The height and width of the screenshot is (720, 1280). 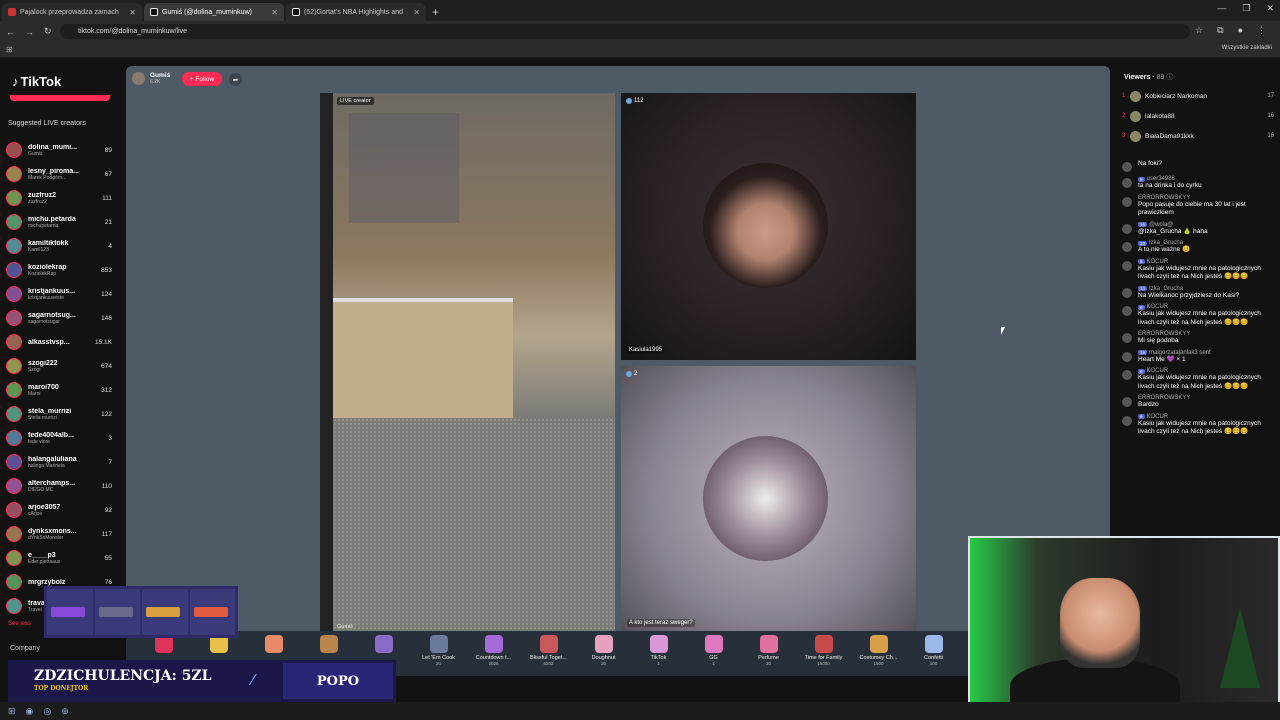 I want to click on extensions-icon: ⧉, so click(x=1220, y=30).